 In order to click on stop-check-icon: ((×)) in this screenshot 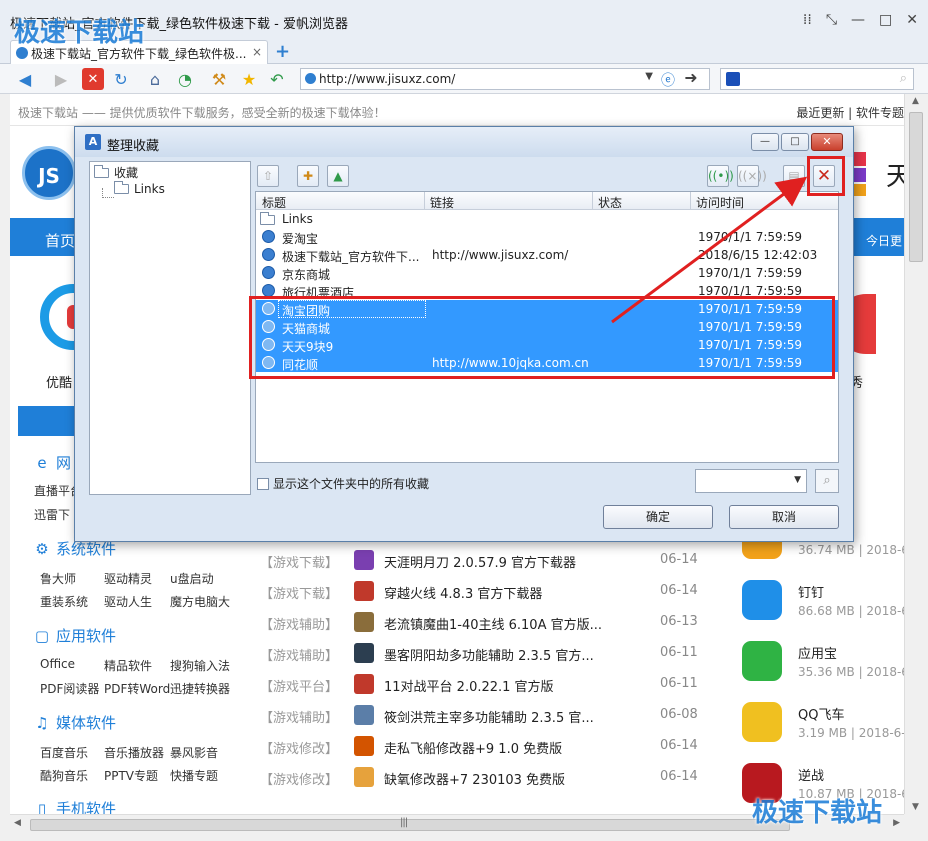, I will do `click(752, 176)`.